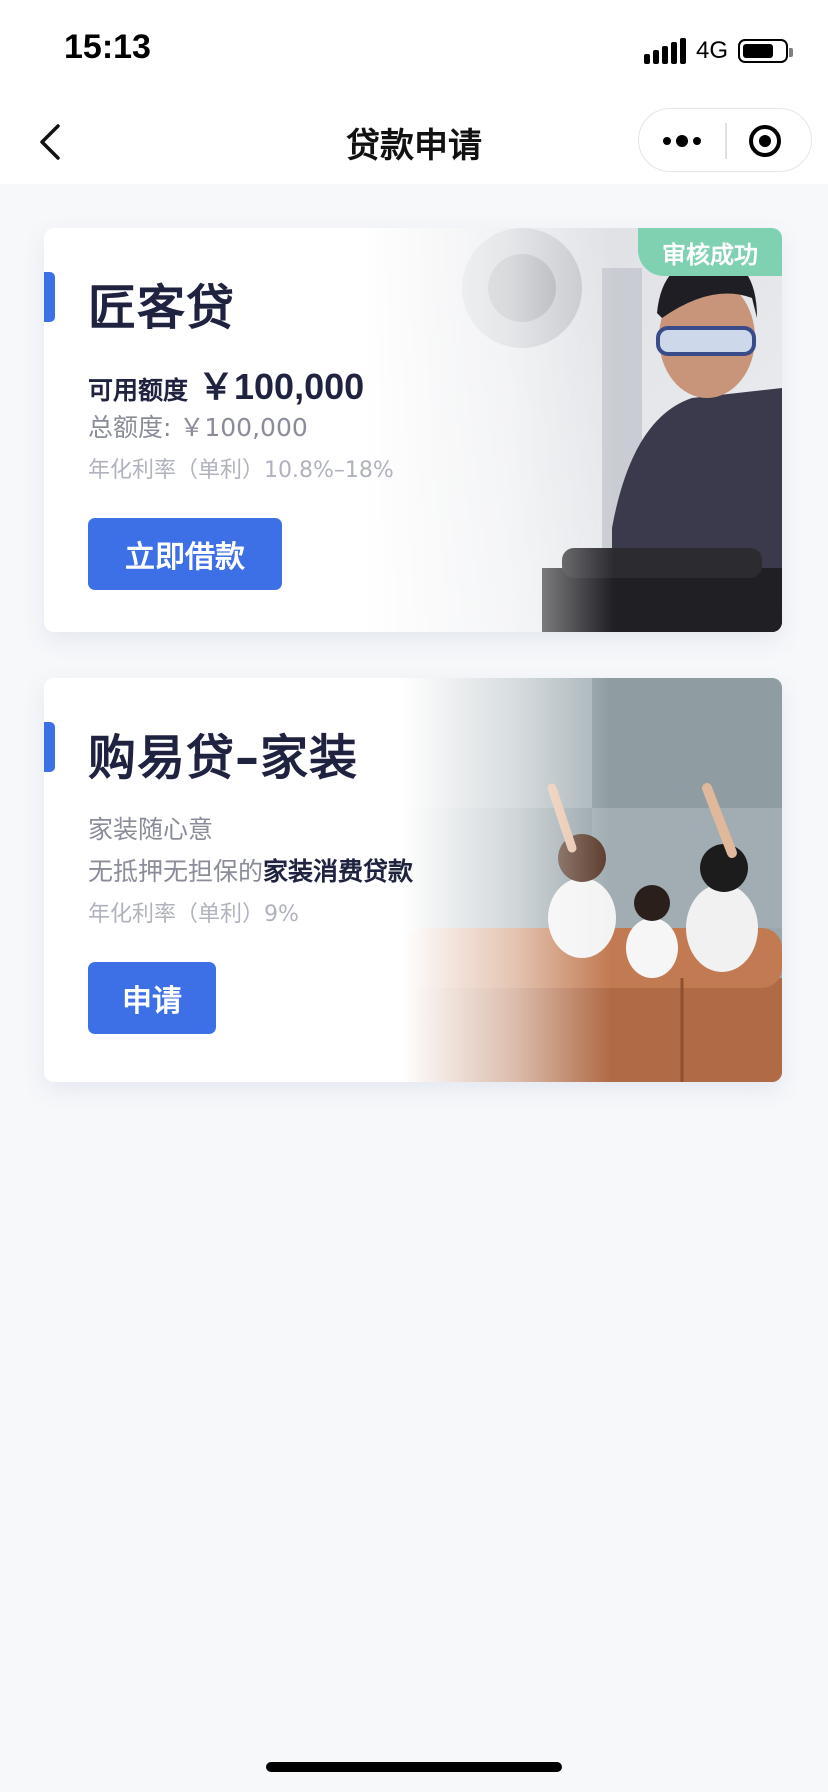  I want to click on apply-button: 申请, so click(152, 998).